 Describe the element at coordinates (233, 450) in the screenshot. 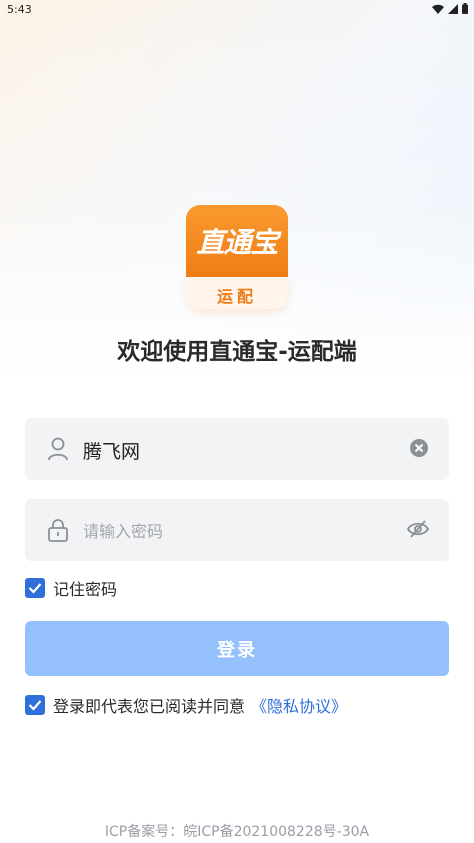

I see `username-input` at that location.